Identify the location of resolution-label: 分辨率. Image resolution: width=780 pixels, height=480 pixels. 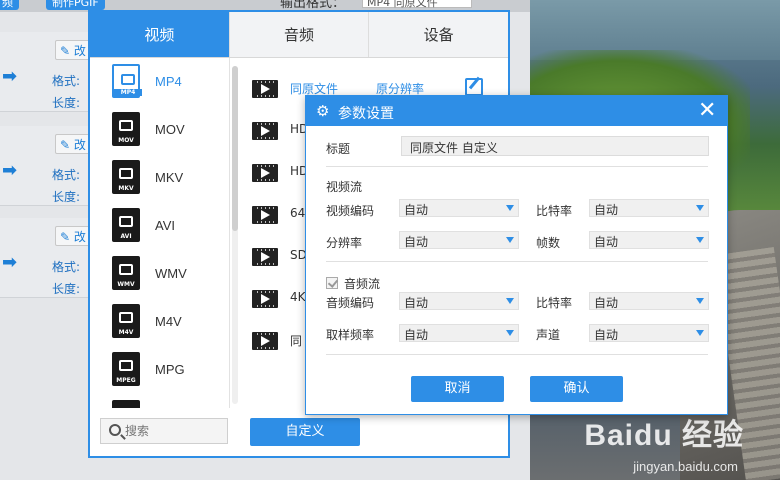
(344, 243).